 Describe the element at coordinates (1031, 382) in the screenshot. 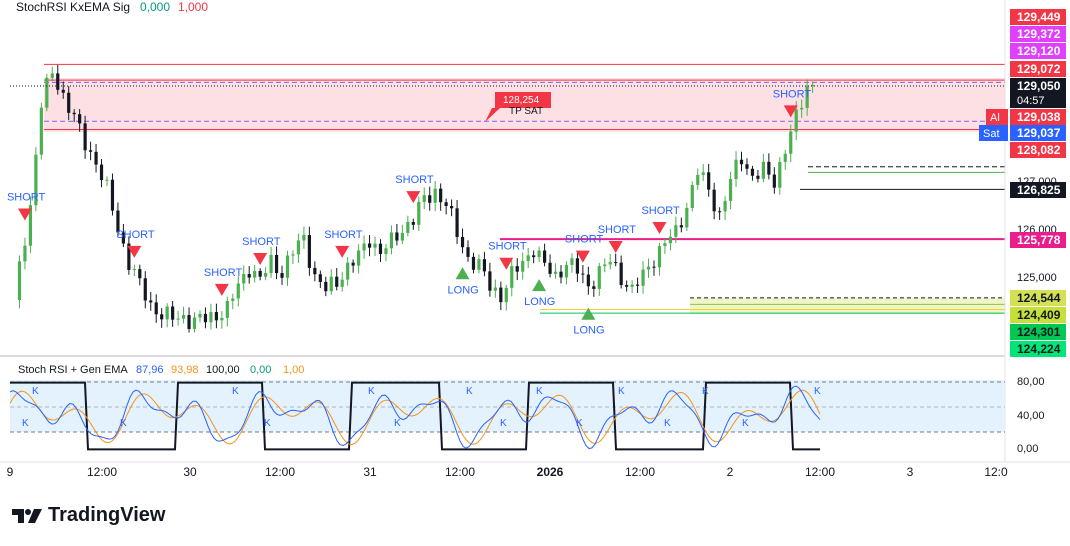

I see `osc-scale-tick: 80,00` at that location.